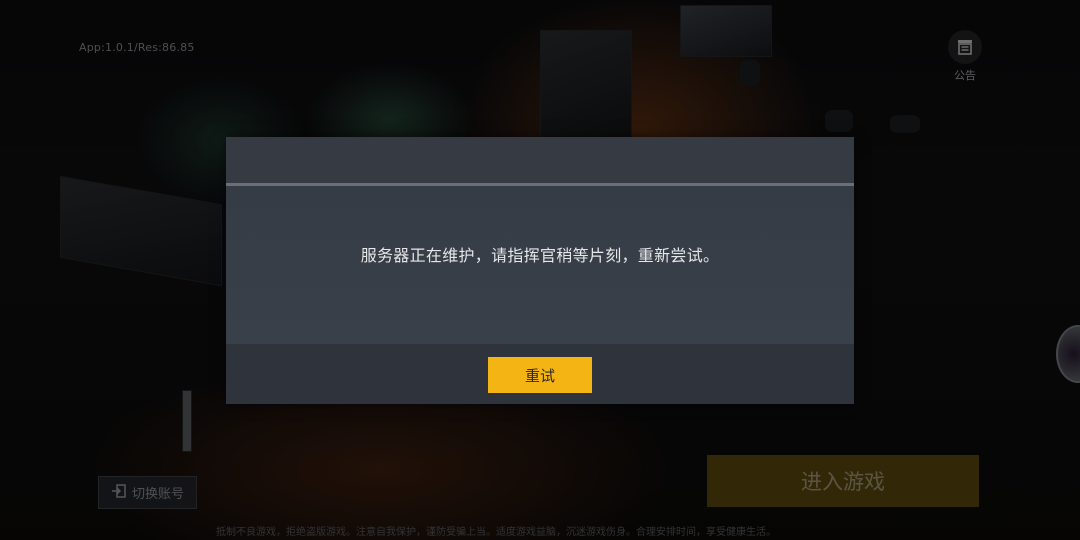  I want to click on dialog-message: 服务器正在维护，请指挥官稍等片刻，重新尝试。, so click(540, 255).